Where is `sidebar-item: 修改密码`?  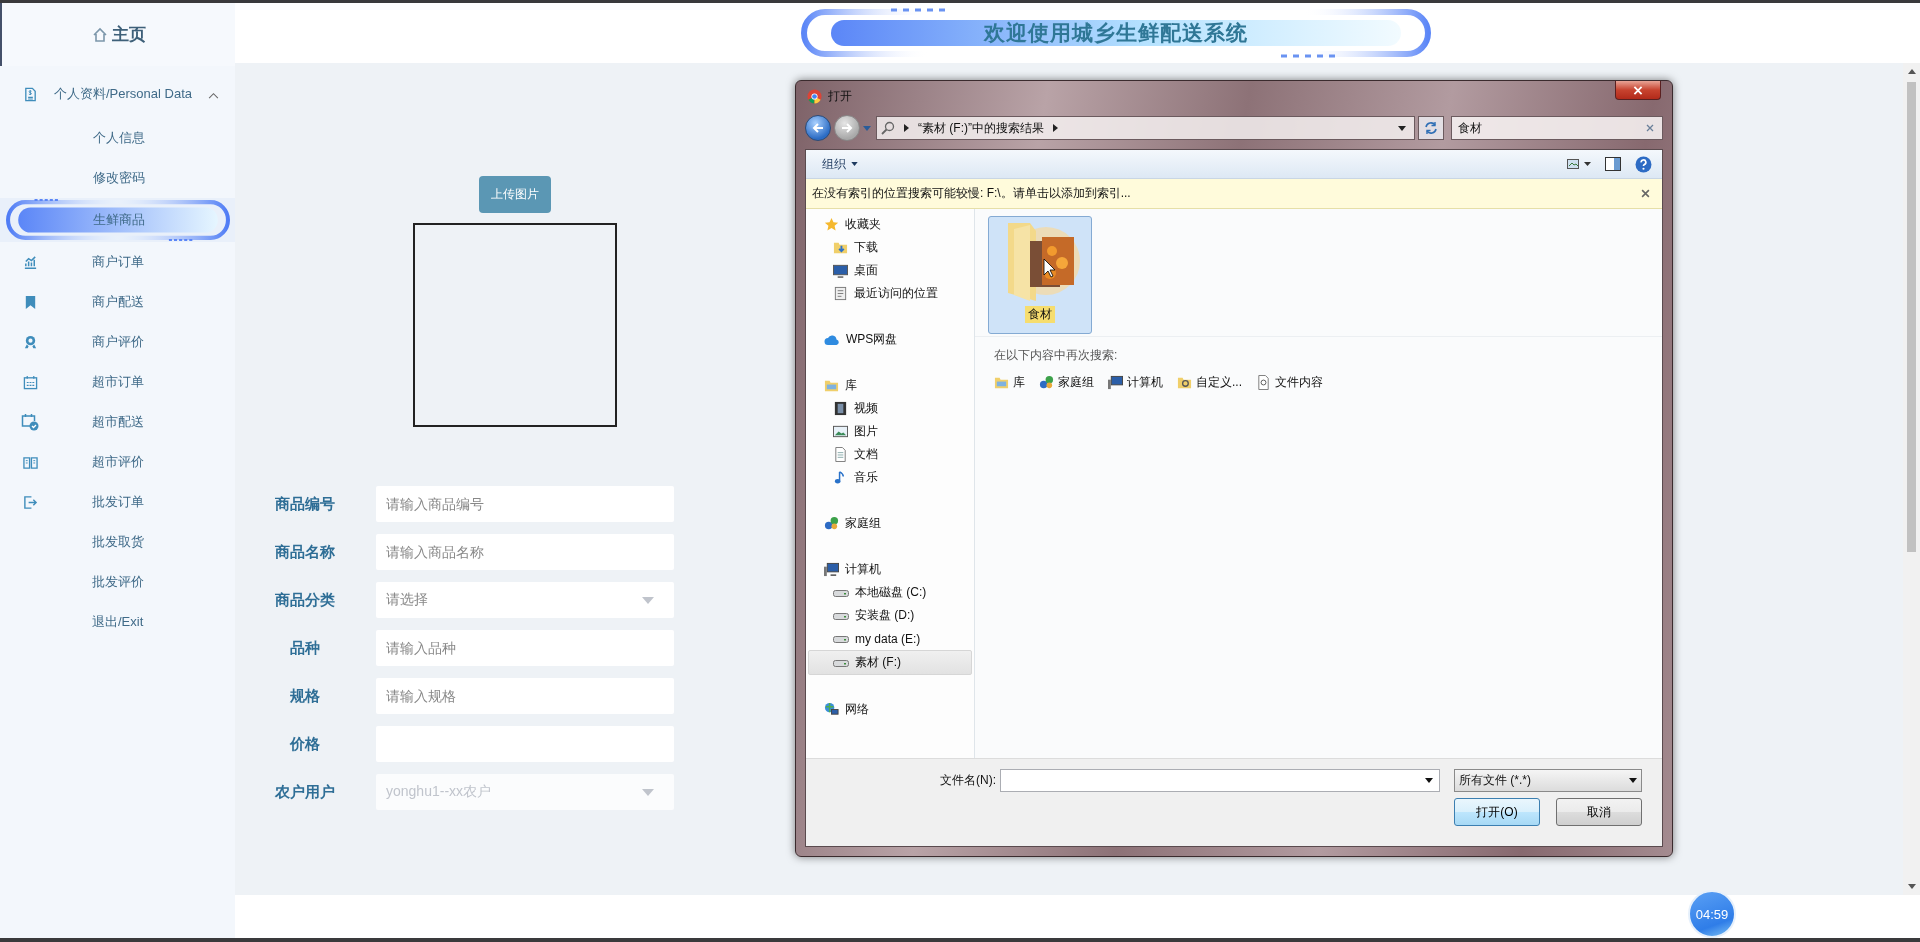 sidebar-item: 修改密码 is located at coordinates (117, 178).